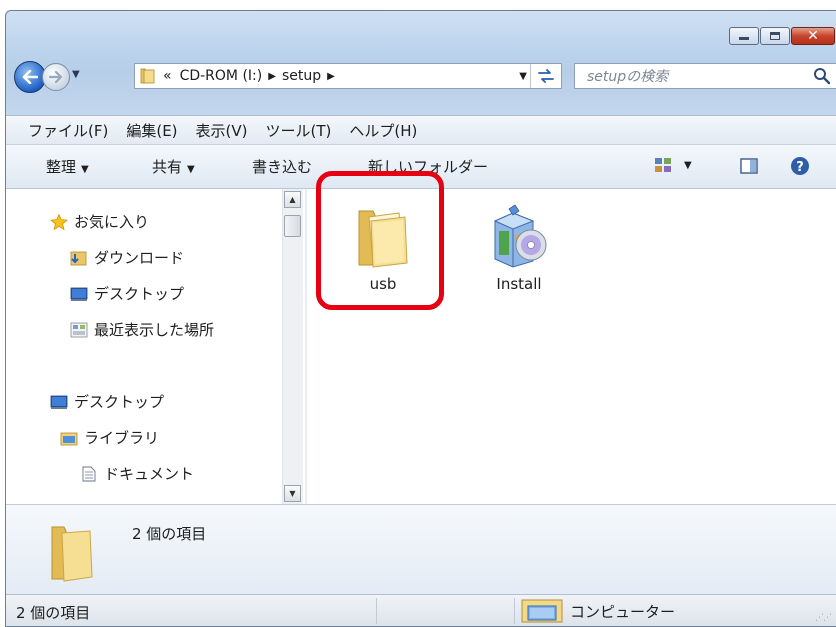  I want to click on sidebar-item-recent-places: 最近表示した場所, so click(142, 329).